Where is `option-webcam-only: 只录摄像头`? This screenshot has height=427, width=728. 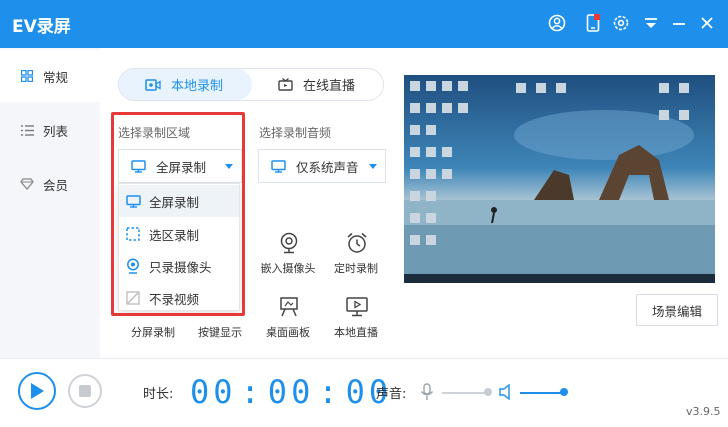
option-webcam-only: 只录摄像头 is located at coordinates (179, 266).